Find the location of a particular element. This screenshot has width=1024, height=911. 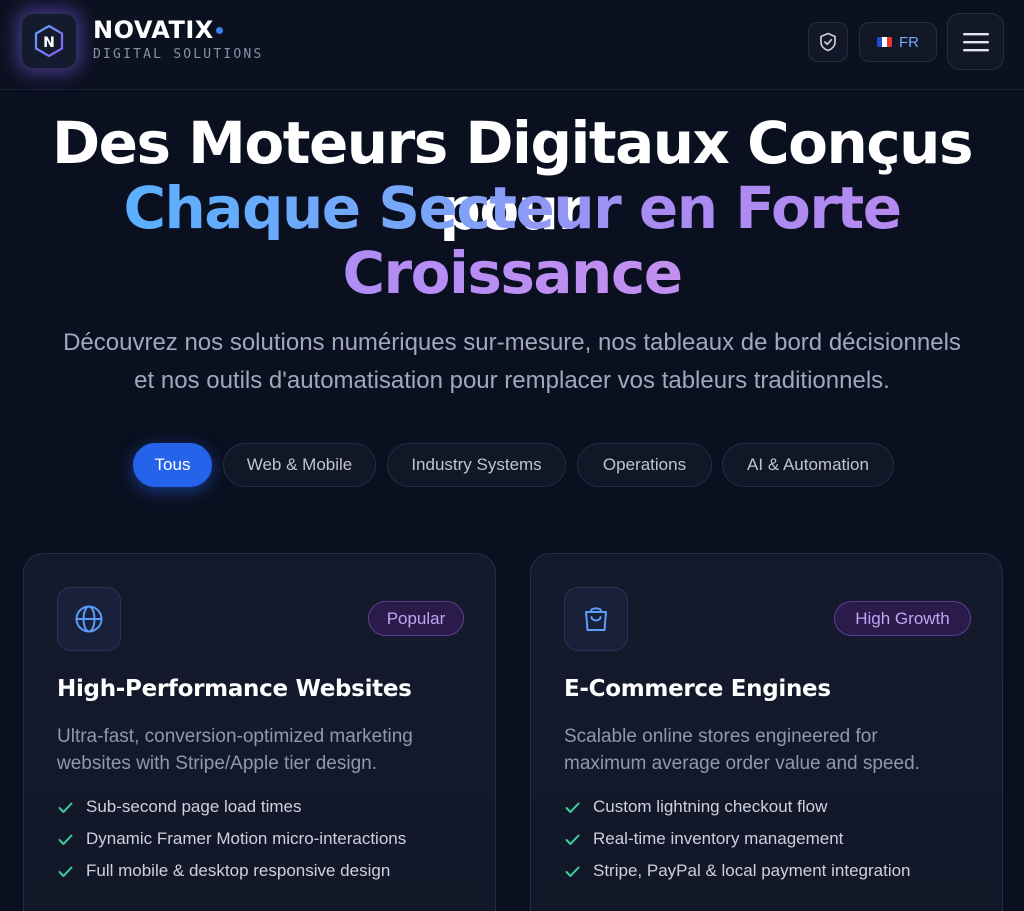

logo-hexagon-icon: N is located at coordinates (49, 41).